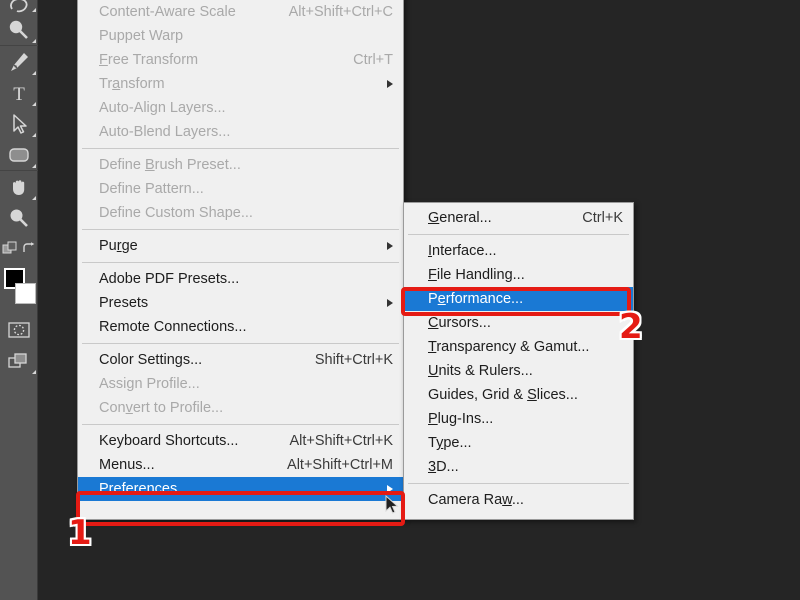 The height and width of the screenshot is (600, 800). Describe the element at coordinates (240, 36) in the screenshot. I see `edit-menu-item-puppet-warp: Puppet Warp` at that location.